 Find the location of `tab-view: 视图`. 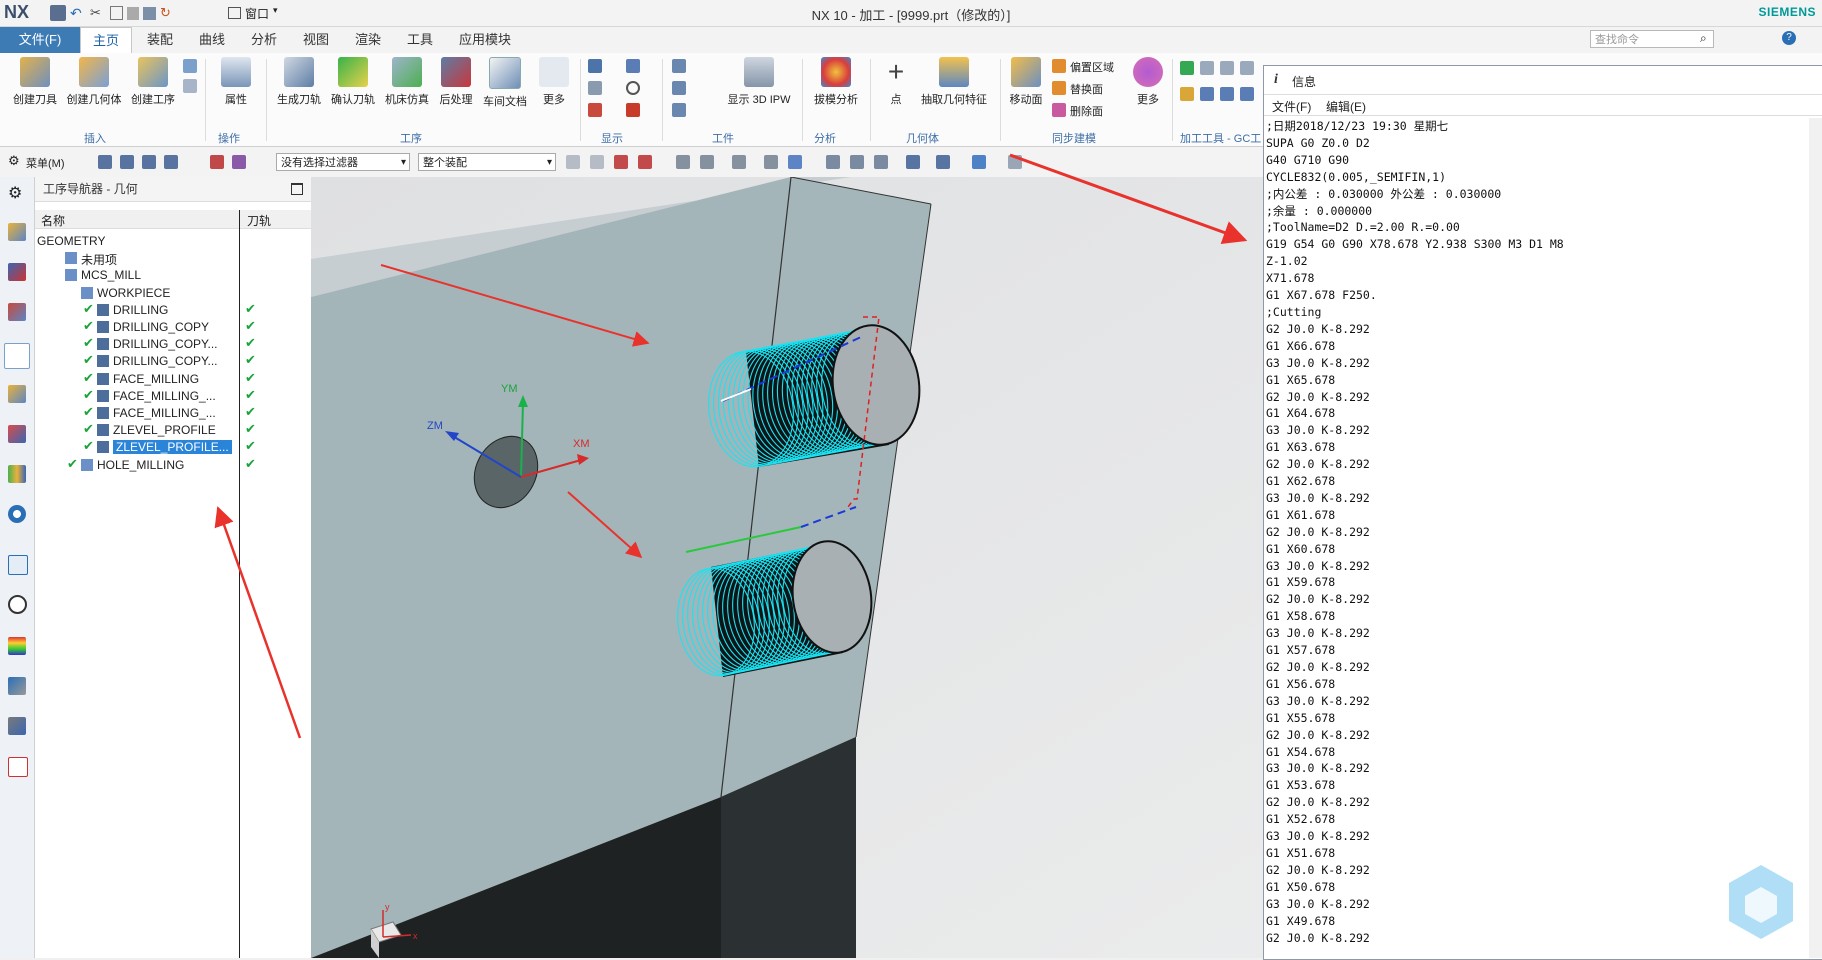

tab-view: 视图 is located at coordinates (316, 40).